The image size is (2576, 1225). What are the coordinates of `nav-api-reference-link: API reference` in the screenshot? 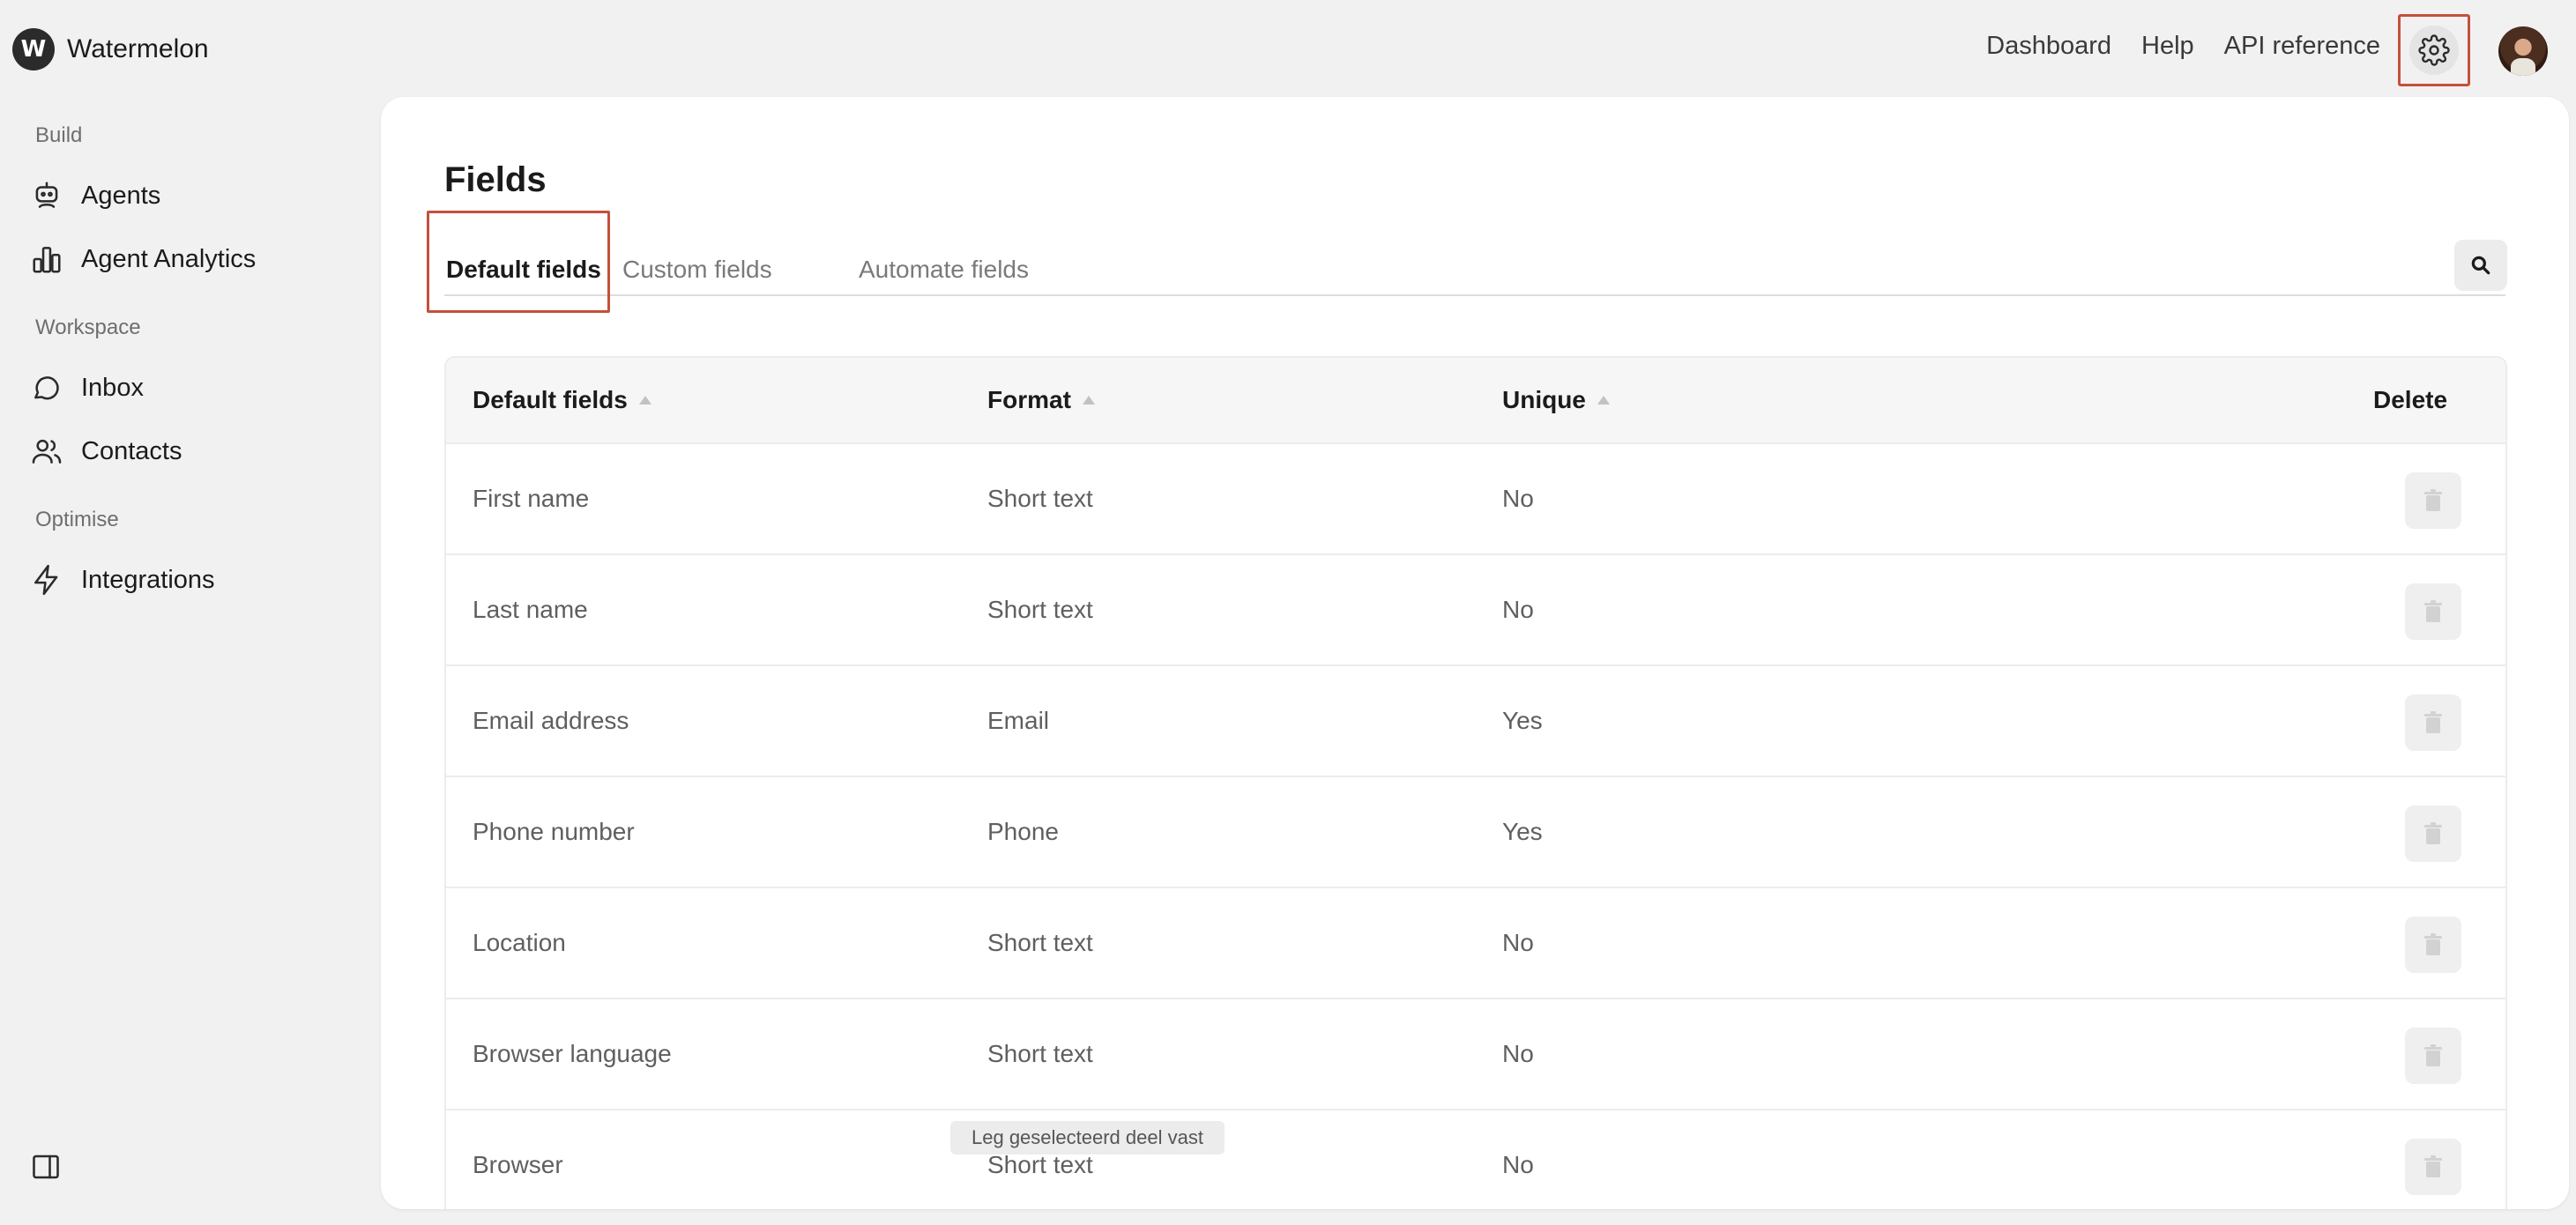 It's located at (2302, 46).